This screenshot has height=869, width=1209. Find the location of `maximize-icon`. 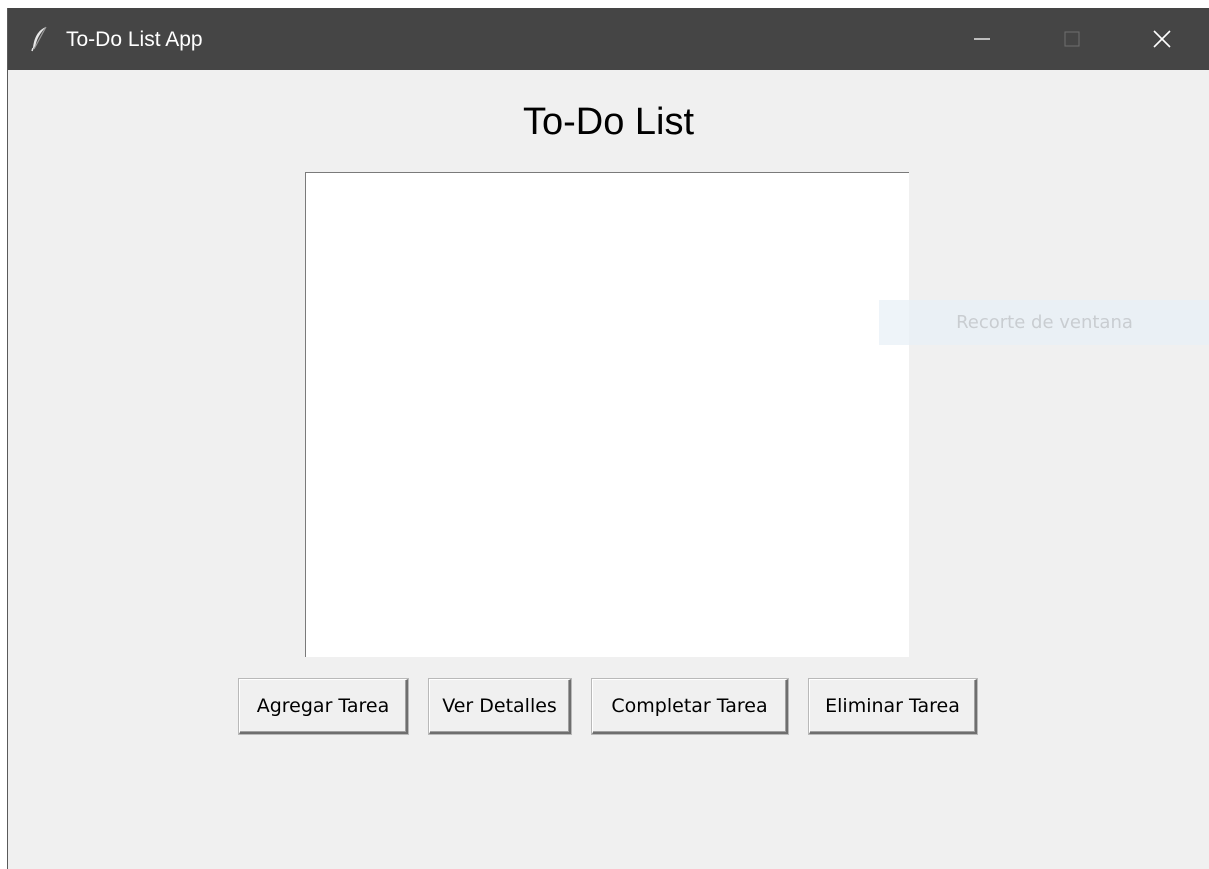

maximize-icon is located at coordinates (1072, 39).